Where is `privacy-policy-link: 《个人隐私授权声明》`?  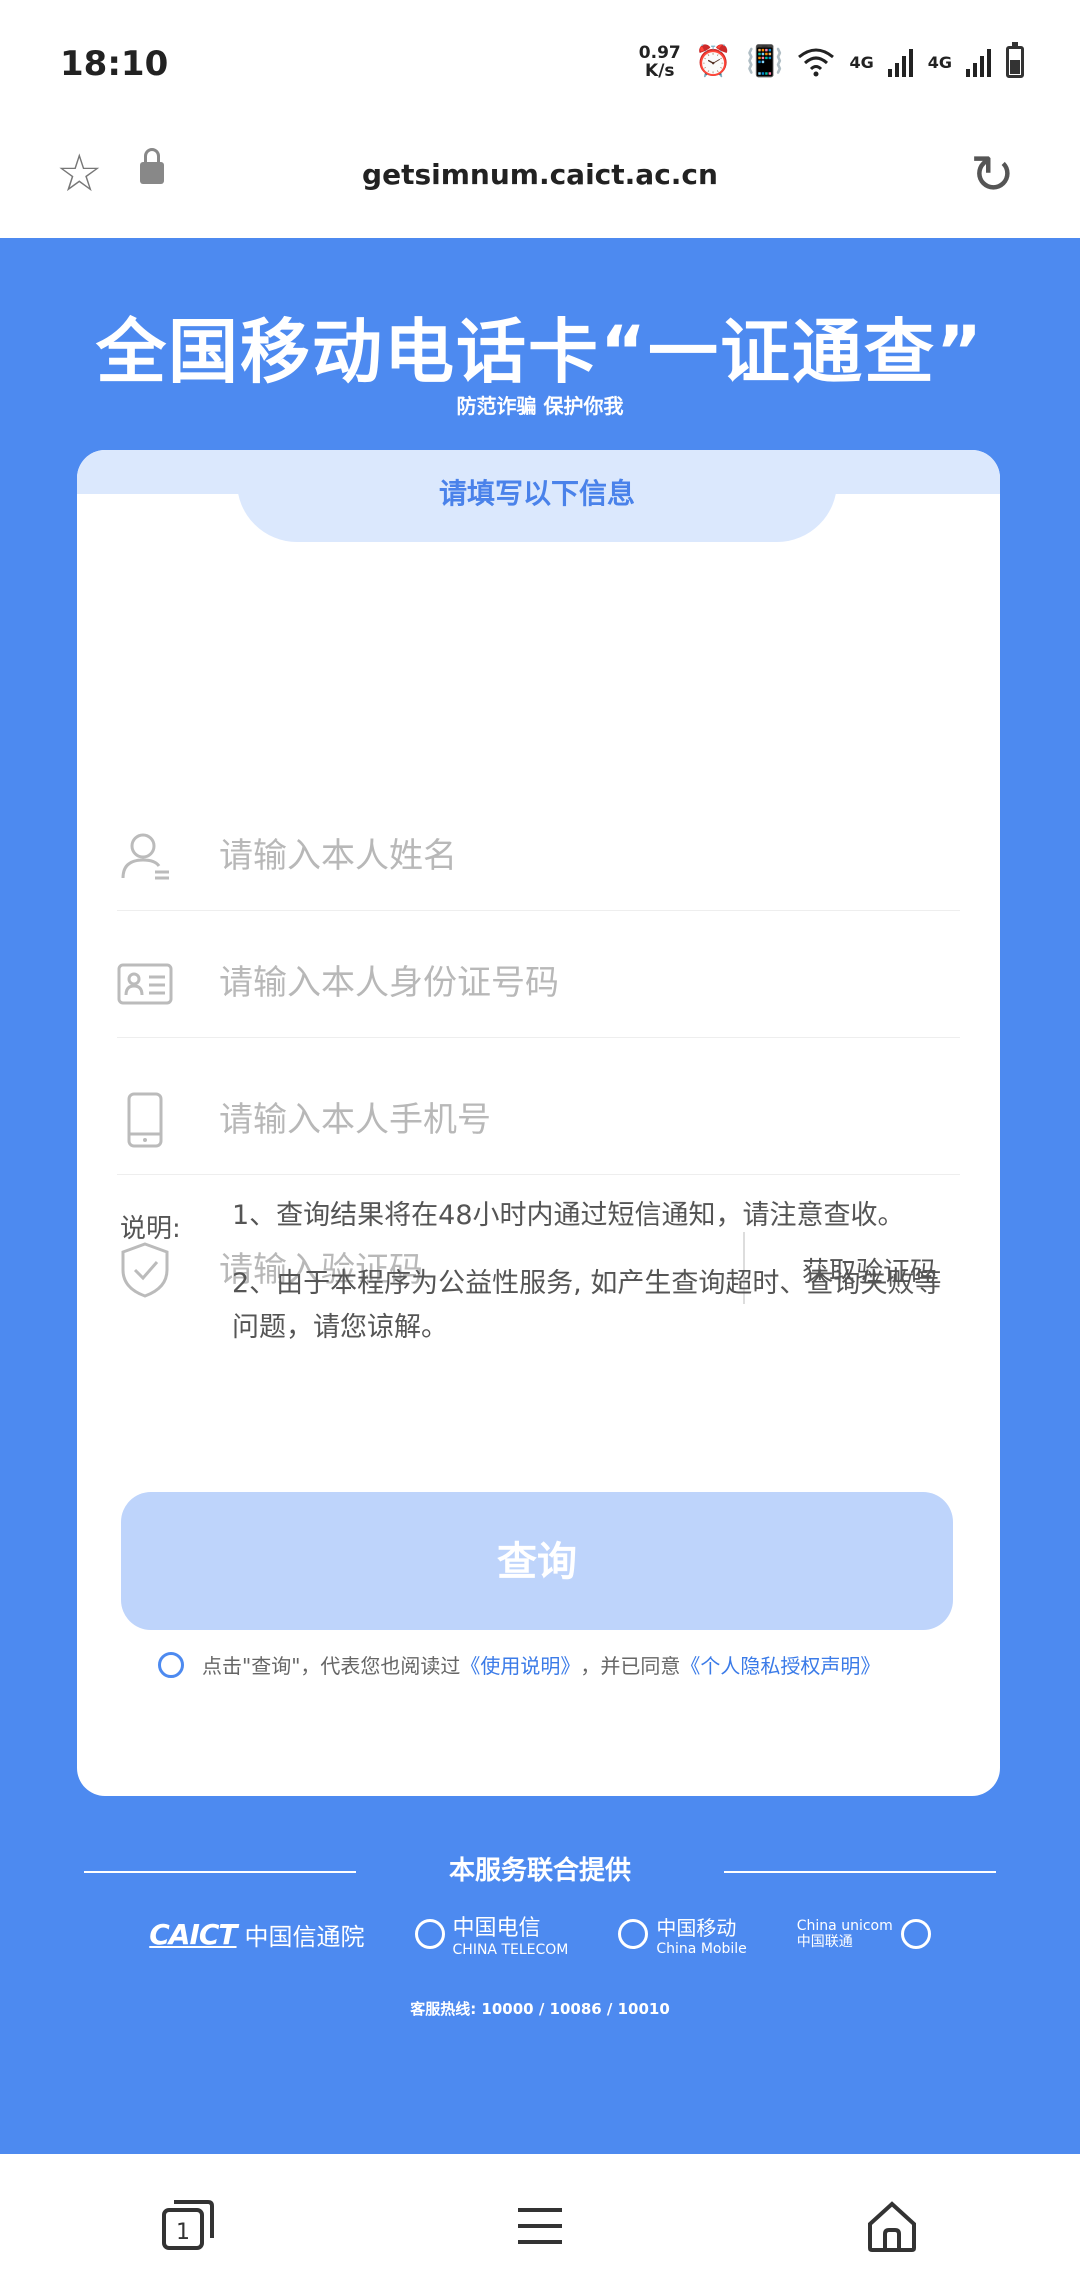 privacy-policy-link: 《个人隐私授权声明》 is located at coordinates (780, 1664).